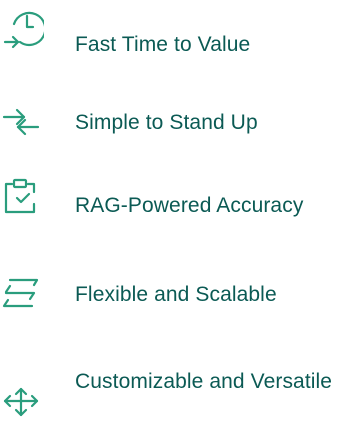  What do you see at coordinates (204, 381) in the screenshot?
I see `feature-label: Customizable and Versatile` at bounding box center [204, 381].